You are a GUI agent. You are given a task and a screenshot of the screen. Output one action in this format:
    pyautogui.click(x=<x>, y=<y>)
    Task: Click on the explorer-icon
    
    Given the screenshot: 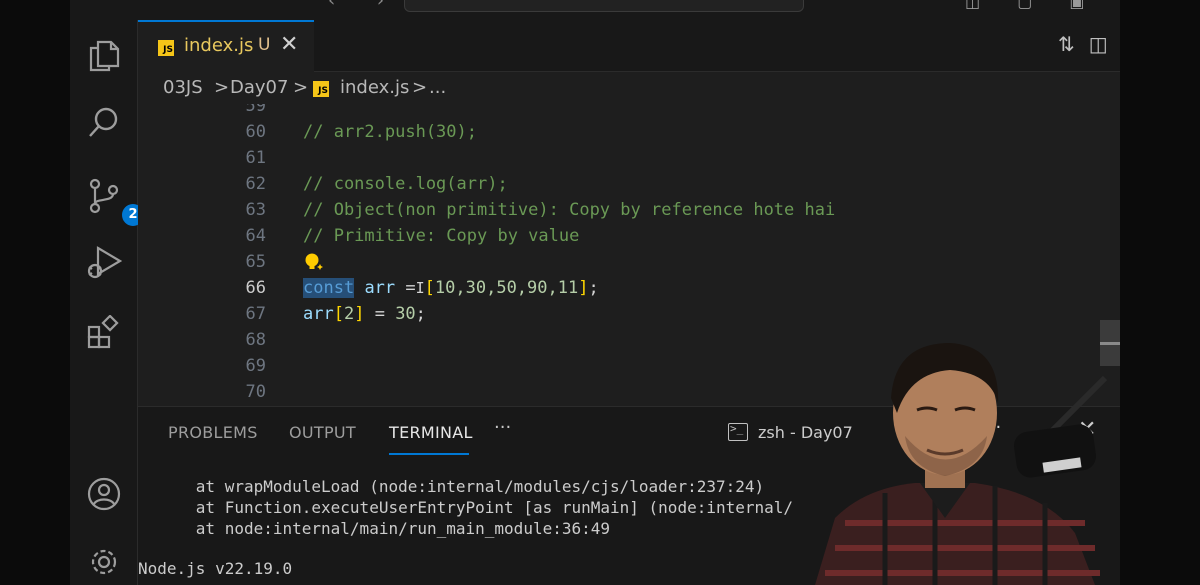 What is the action you would take?
    pyautogui.click(x=104, y=56)
    